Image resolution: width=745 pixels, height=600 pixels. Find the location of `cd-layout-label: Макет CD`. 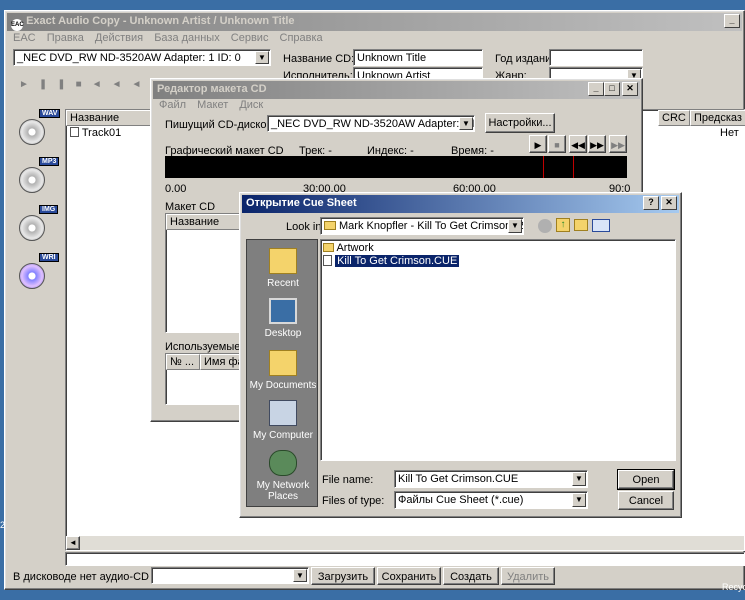

cd-layout-label: Макет CD is located at coordinates (190, 207).